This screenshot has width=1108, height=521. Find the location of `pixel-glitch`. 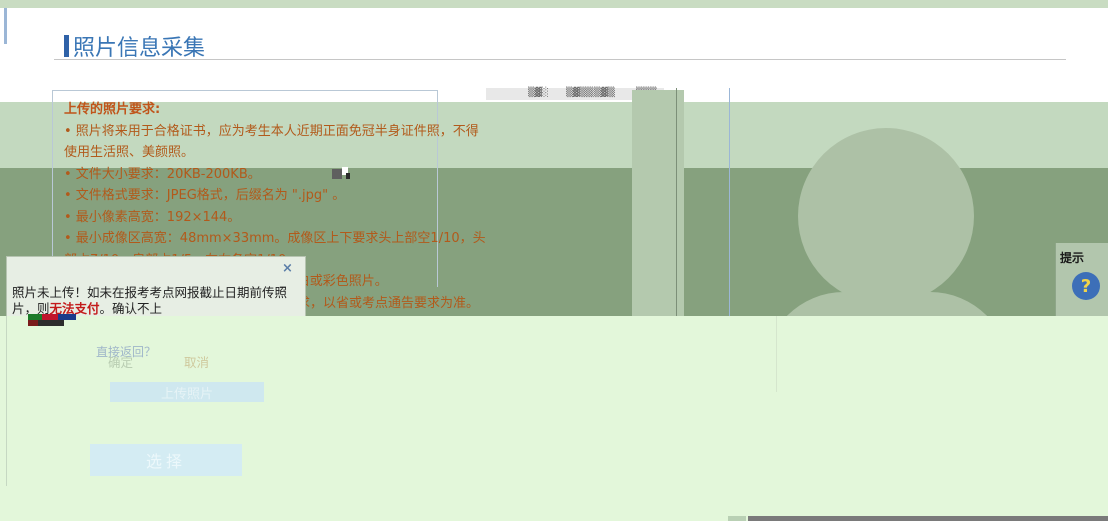

pixel-glitch is located at coordinates (62, 320).